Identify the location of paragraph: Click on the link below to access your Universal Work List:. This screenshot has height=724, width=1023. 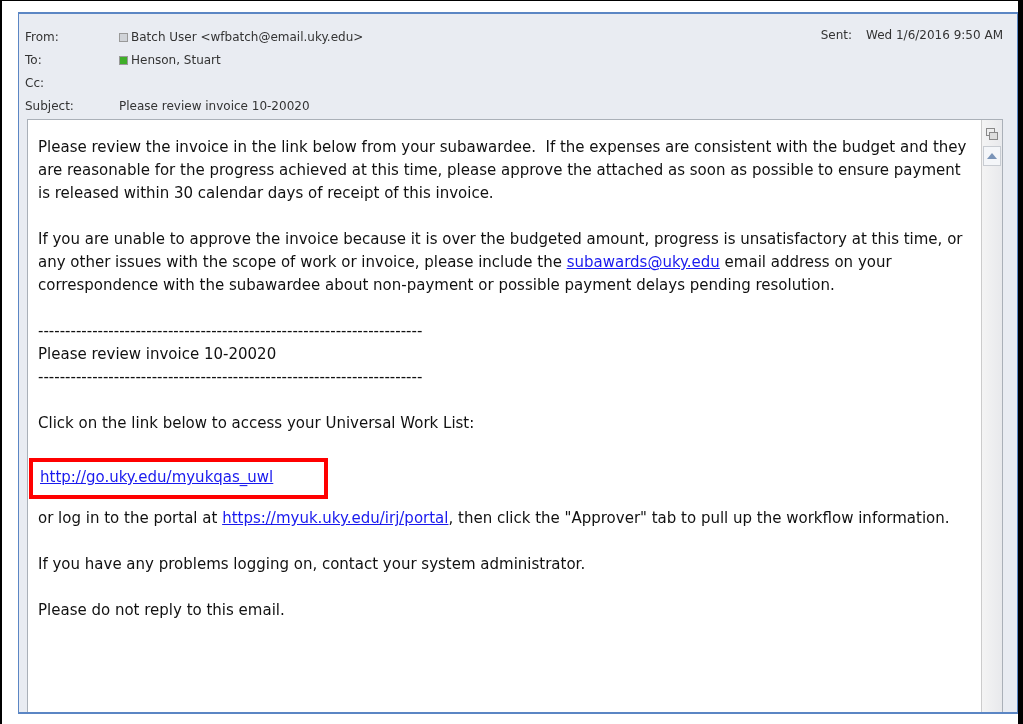
(257, 423).